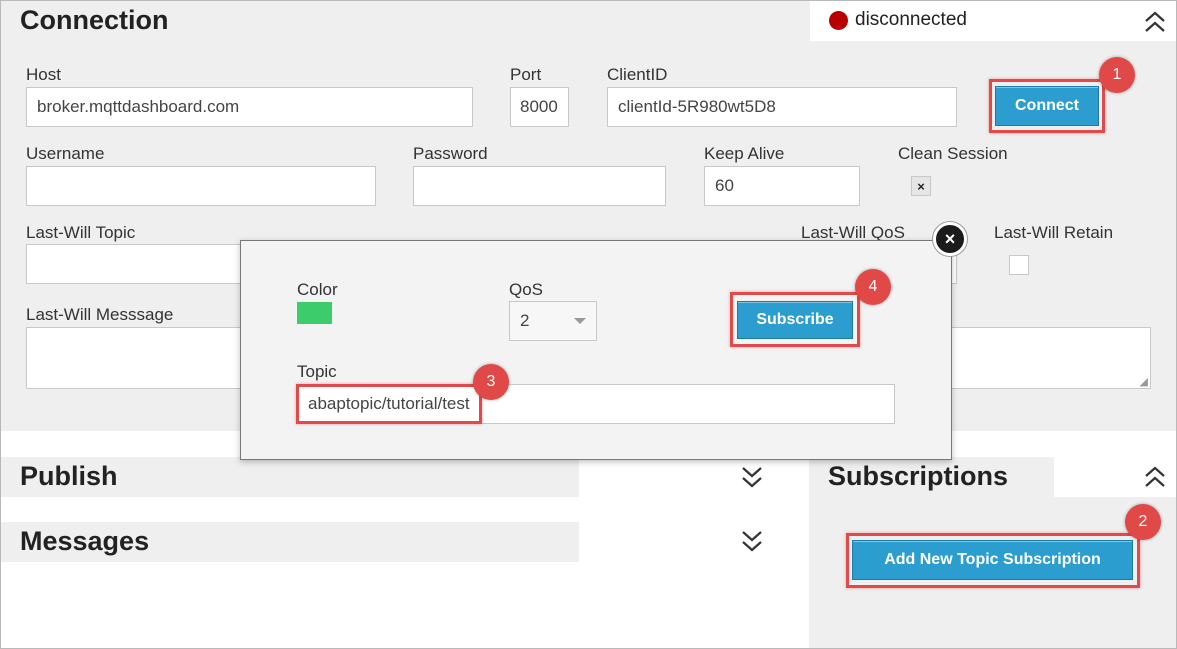 This screenshot has height=649, width=1177. I want to click on collapse-connection-icon, so click(1155, 22).